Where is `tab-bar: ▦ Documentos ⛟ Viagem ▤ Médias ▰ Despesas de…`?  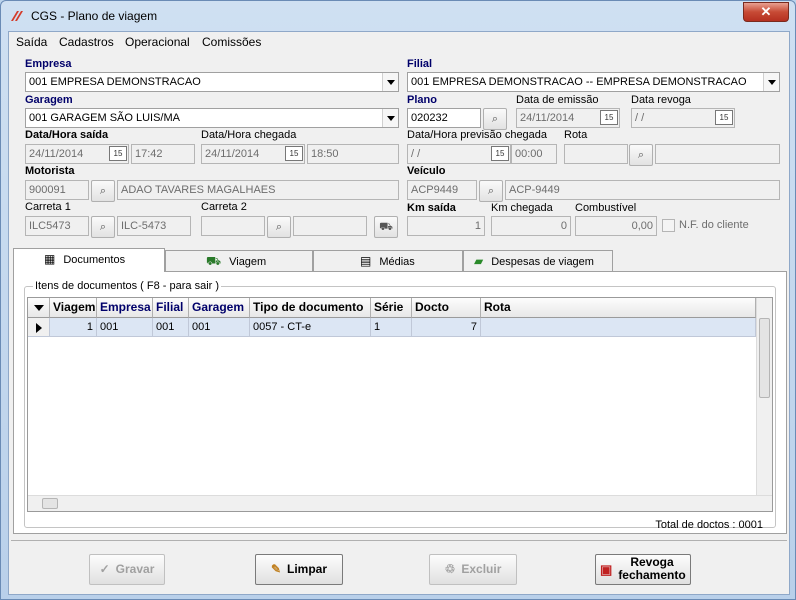 tab-bar: ▦ Documentos ⛟ Viagem ▤ Médias ▰ Despesas de… is located at coordinates (399, 260).